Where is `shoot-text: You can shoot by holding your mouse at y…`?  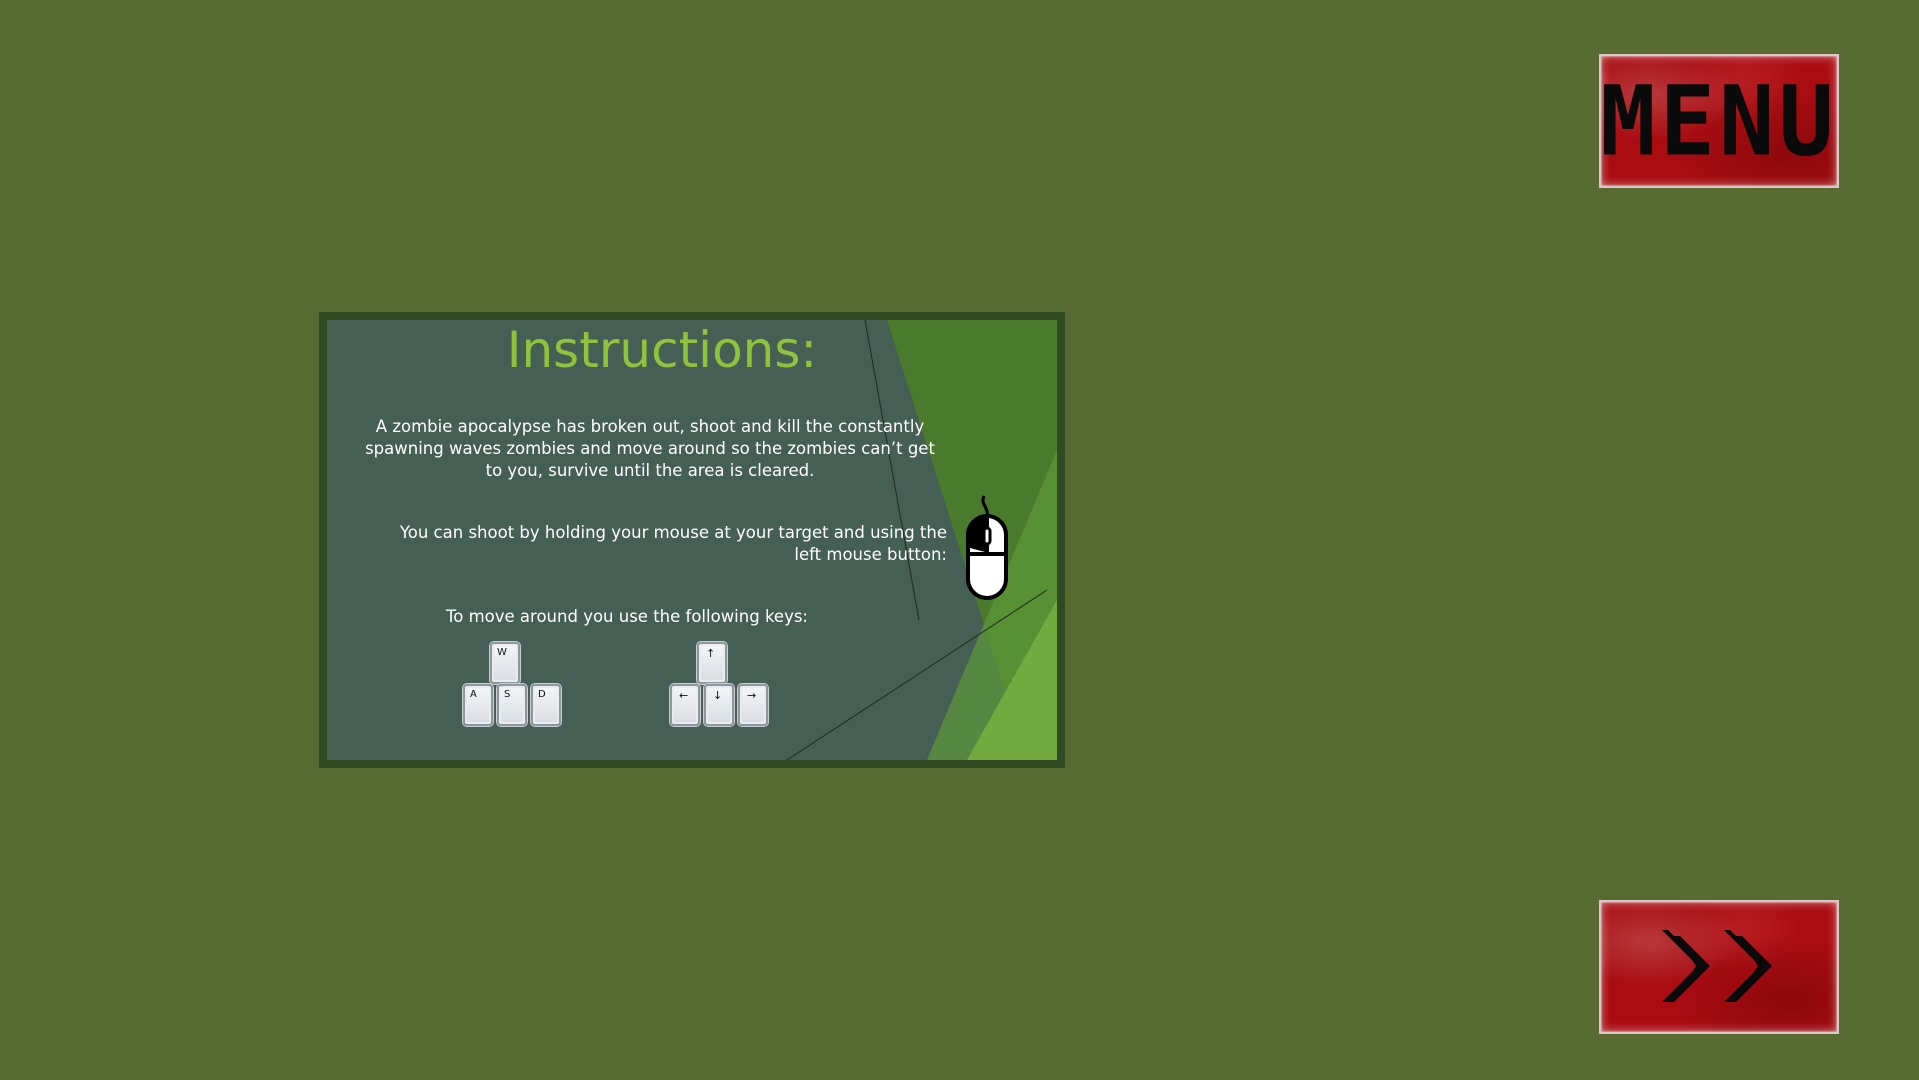
shoot-text: You can shoot by holding your mouse at y… is located at coordinates (673, 543).